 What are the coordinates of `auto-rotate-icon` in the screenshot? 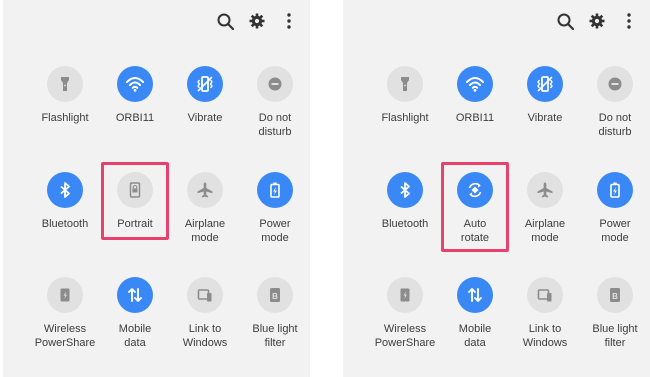 It's located at (475, 190).